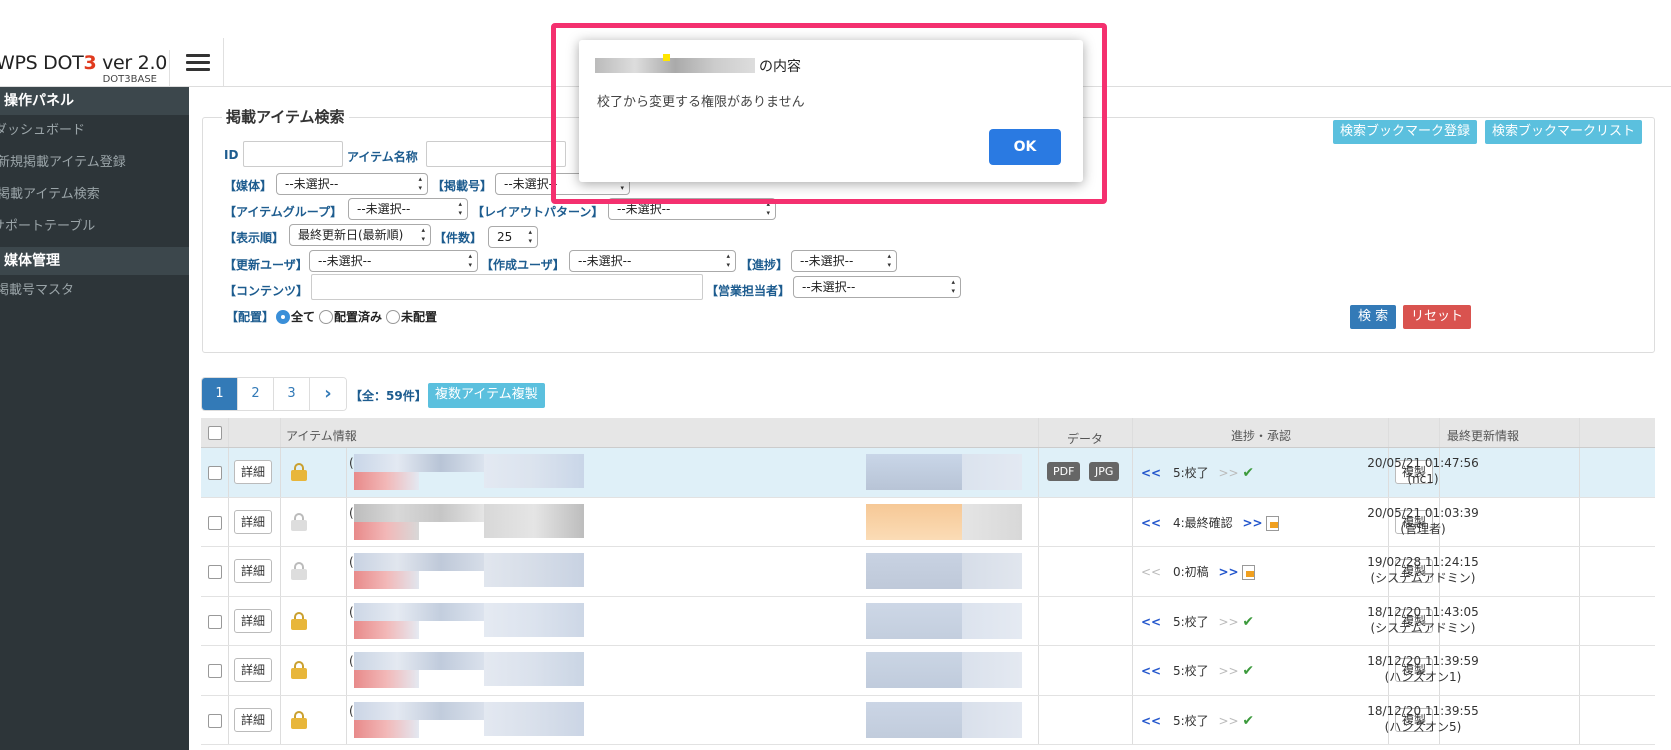 This screenshot has height=750, width=1671. What do you see at coordinates (1190, 621) in the screenshot?
I see `progress-status: 5:校了` at bounding box center [1190, 621].